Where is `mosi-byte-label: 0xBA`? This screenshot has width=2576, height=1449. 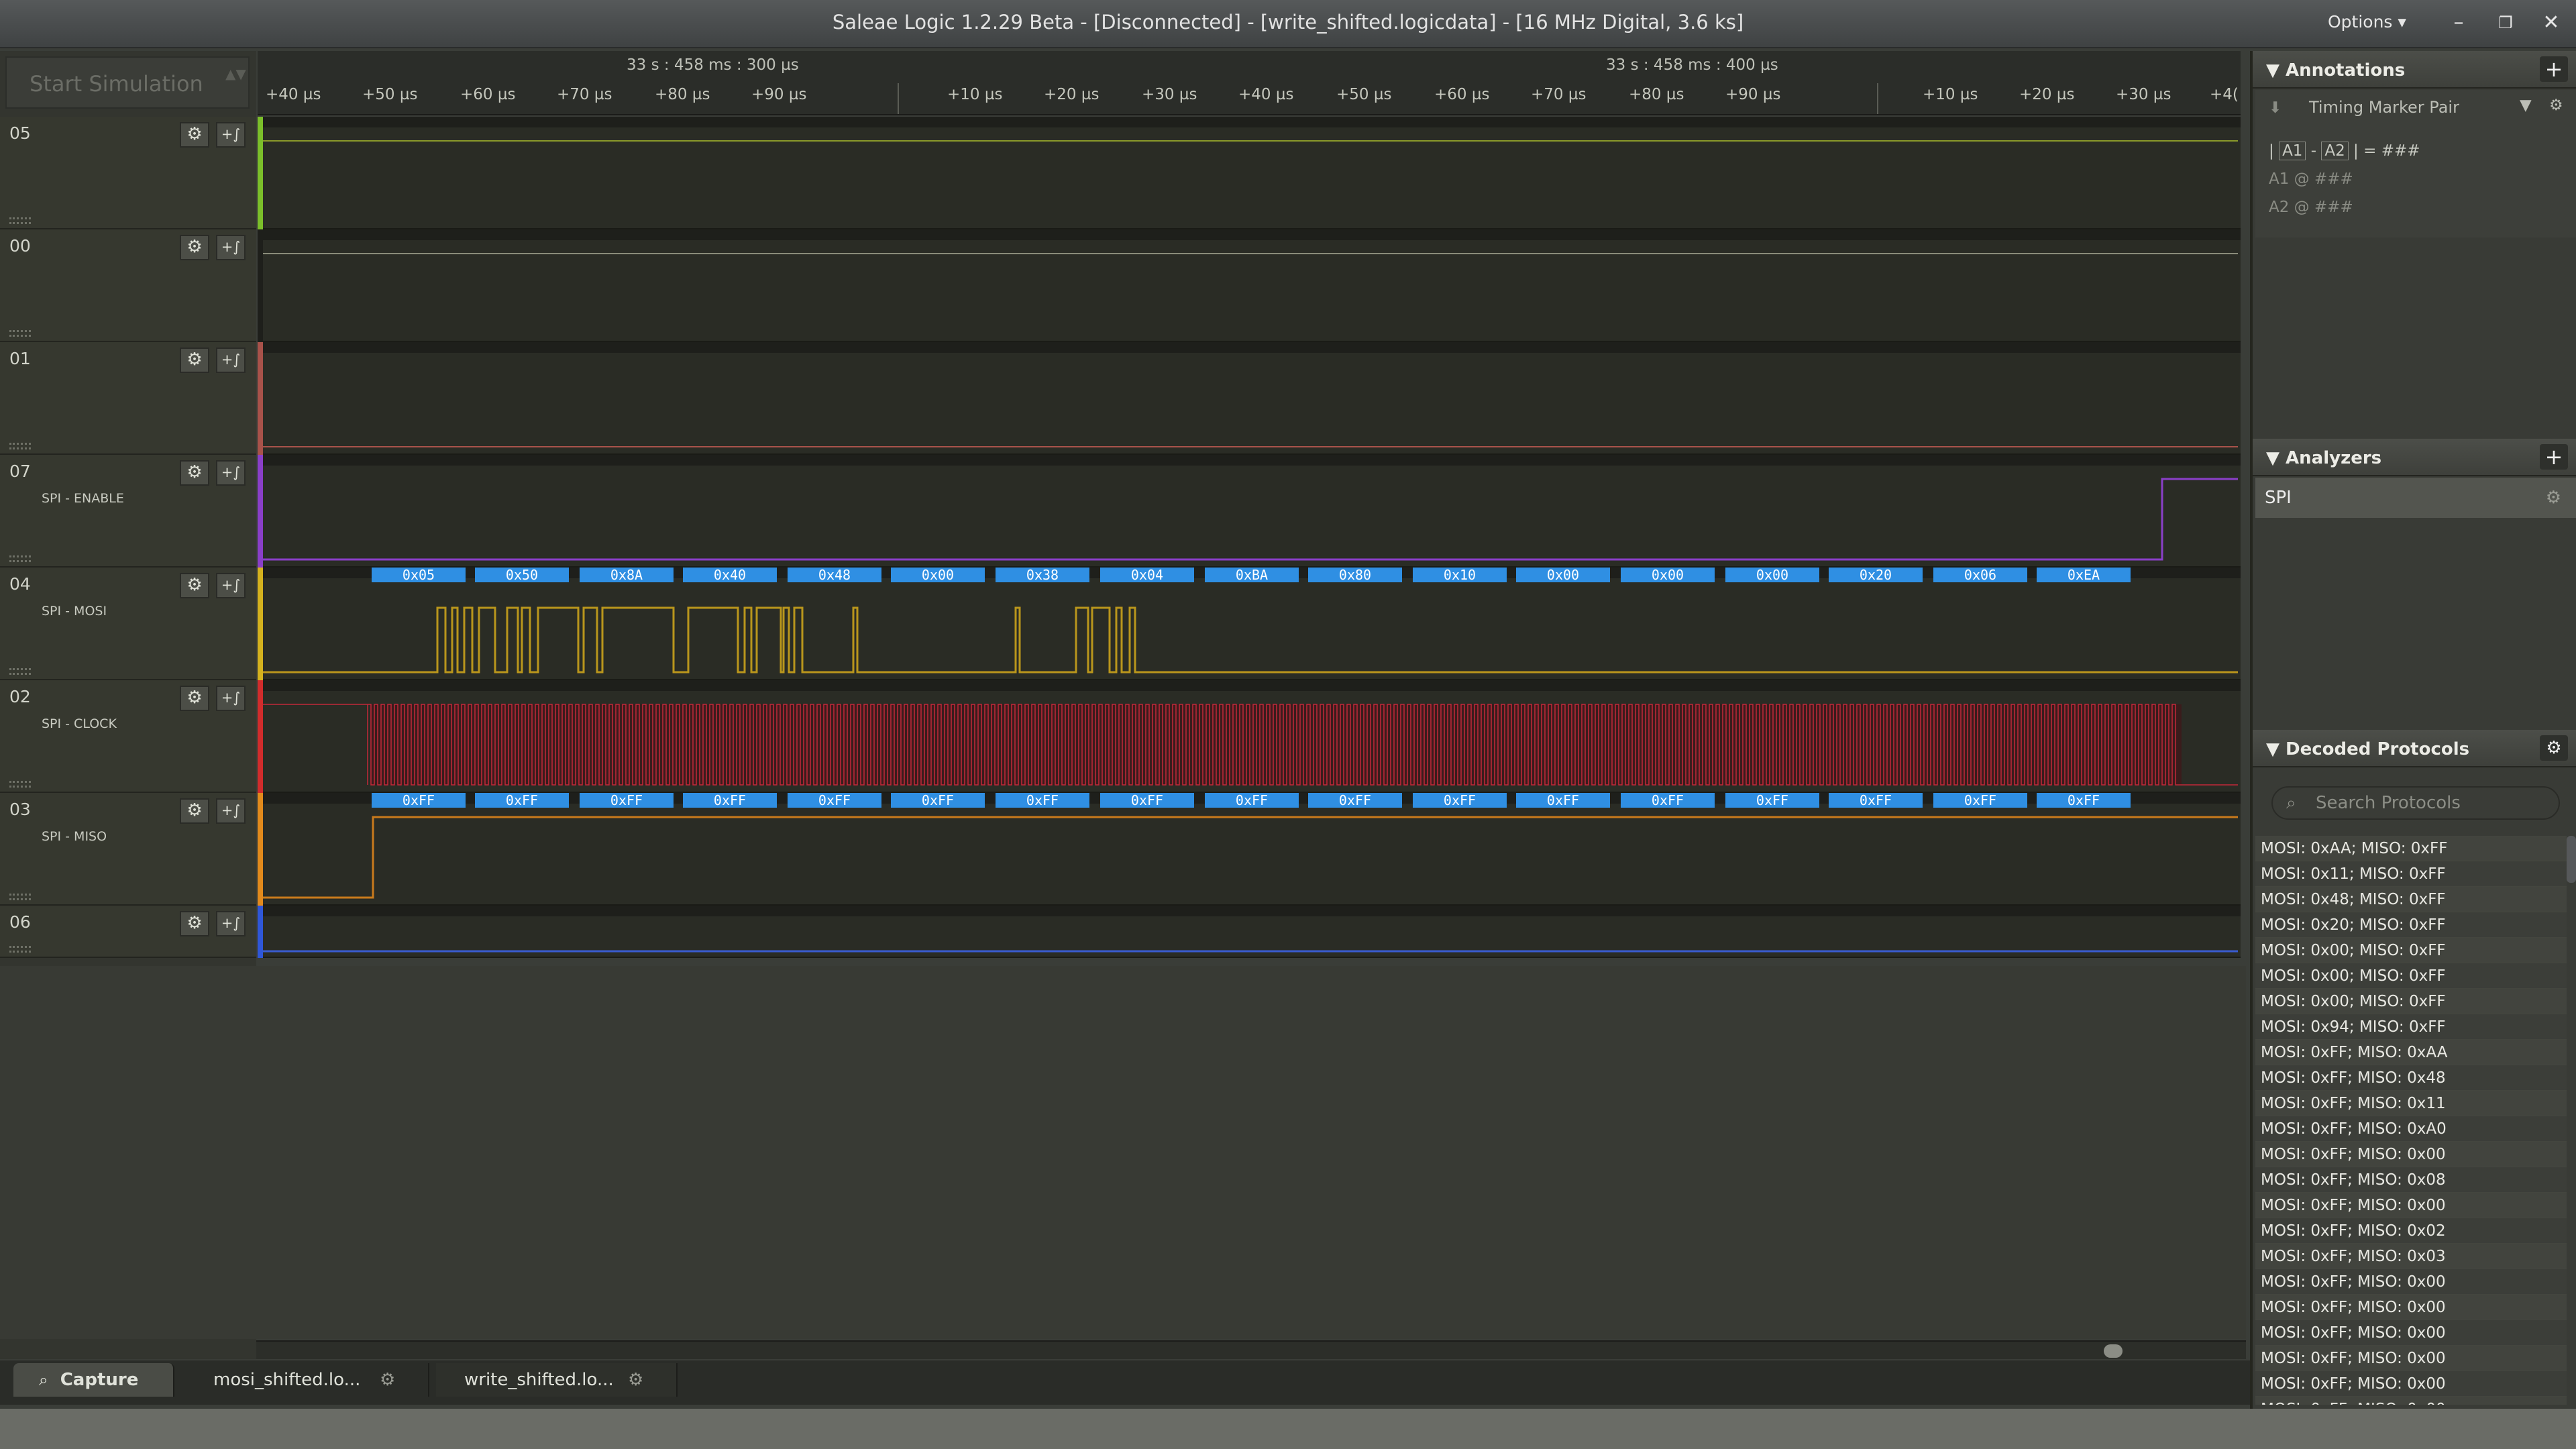 mosi-byte-label: 0xBA is located at coordinates (1252, 575).